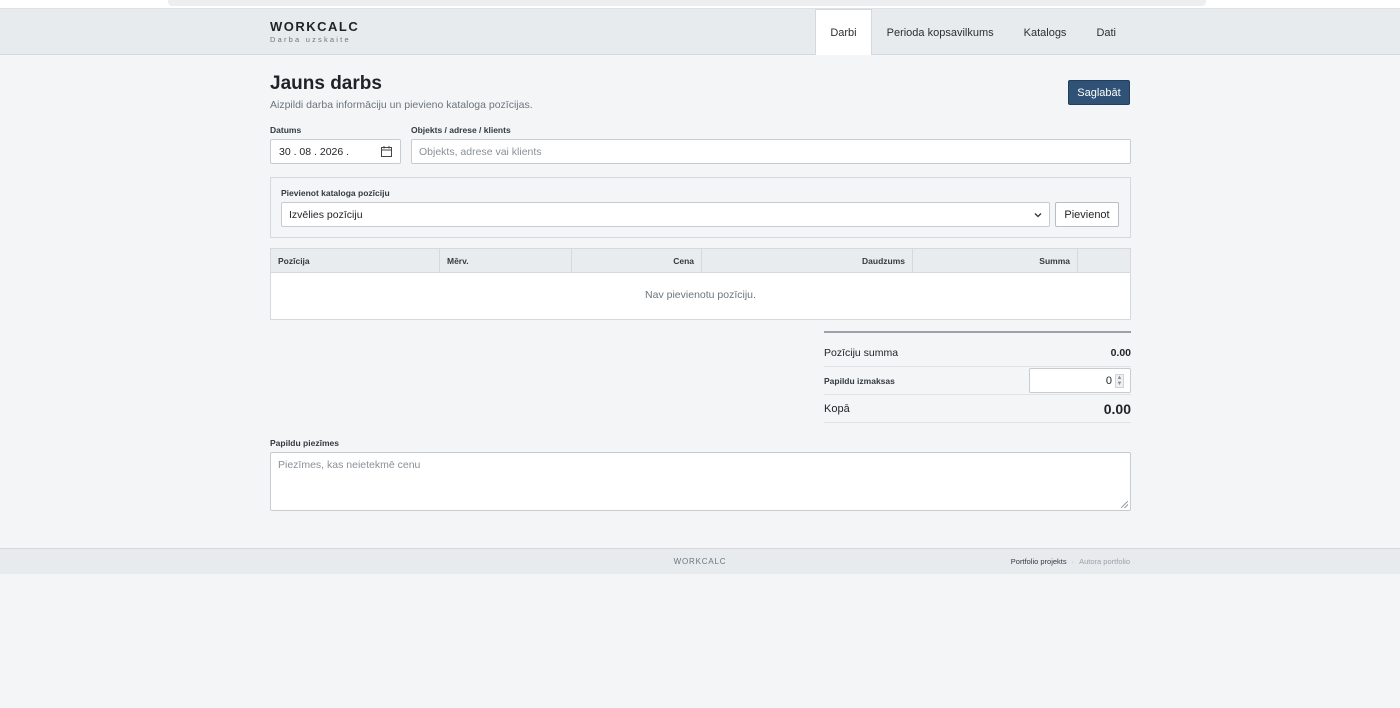  What do you see at coordinates (807, 260) in the screenshot?
I see `col-daudzums: Daudzums` at bounding box center [807, 260].